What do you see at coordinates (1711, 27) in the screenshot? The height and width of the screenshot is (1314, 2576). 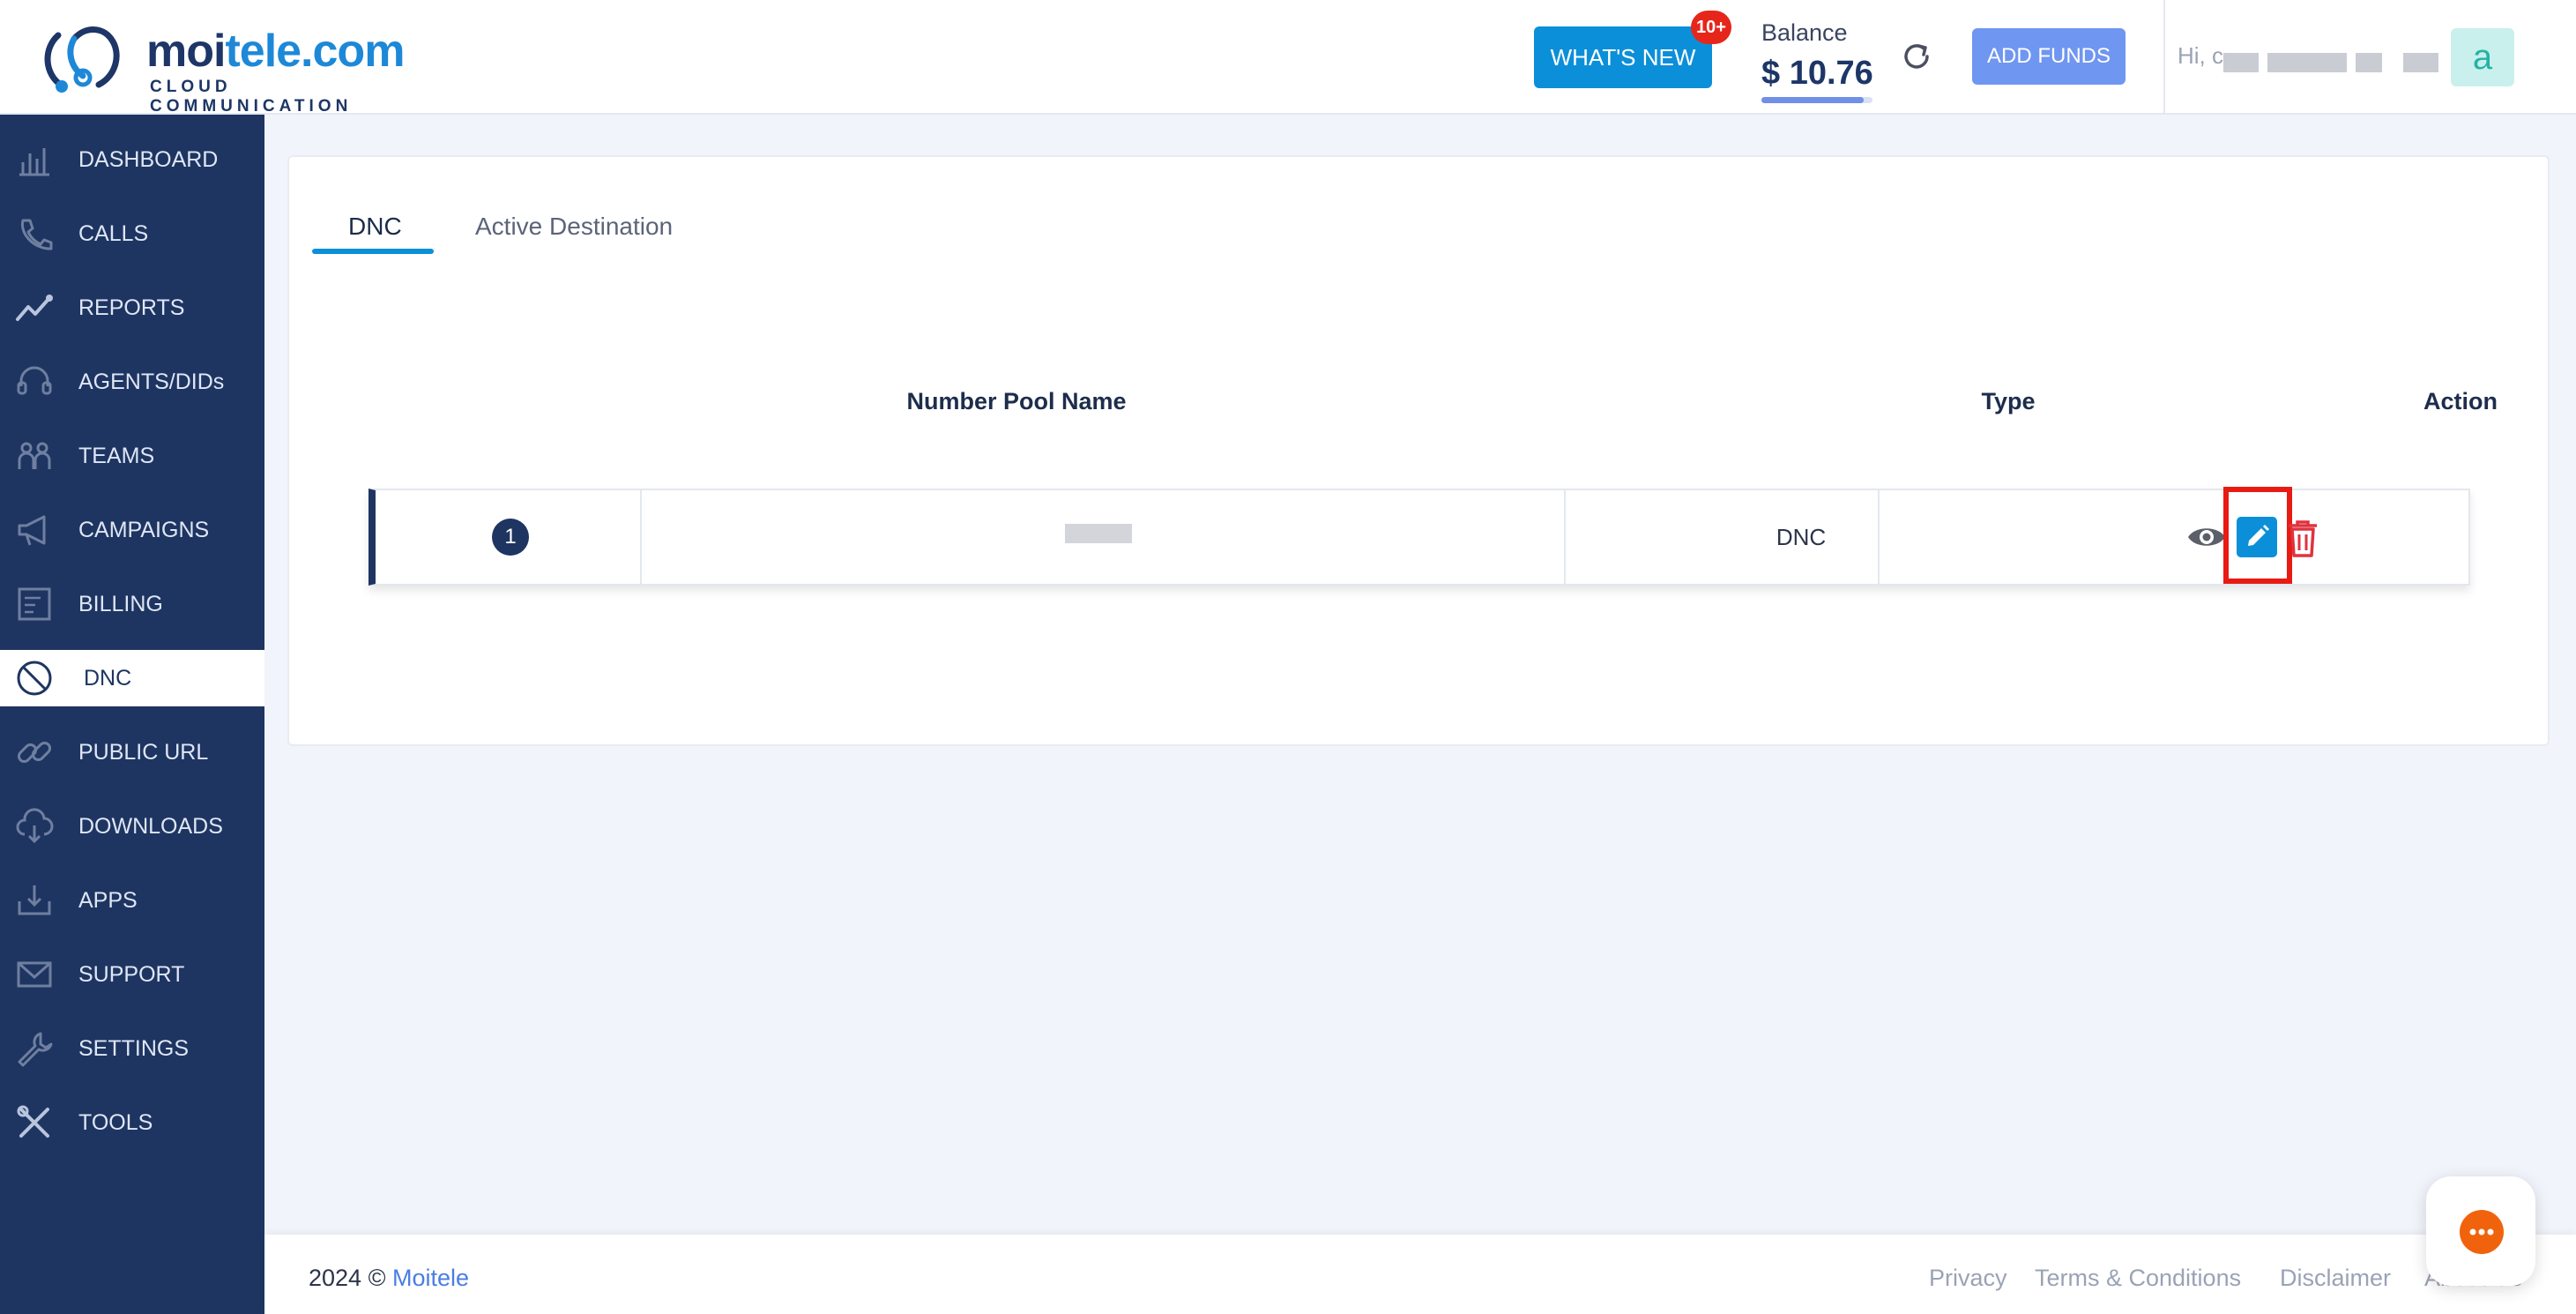 I see `notification-badge: 10+` at bounding box center [1711, 27].